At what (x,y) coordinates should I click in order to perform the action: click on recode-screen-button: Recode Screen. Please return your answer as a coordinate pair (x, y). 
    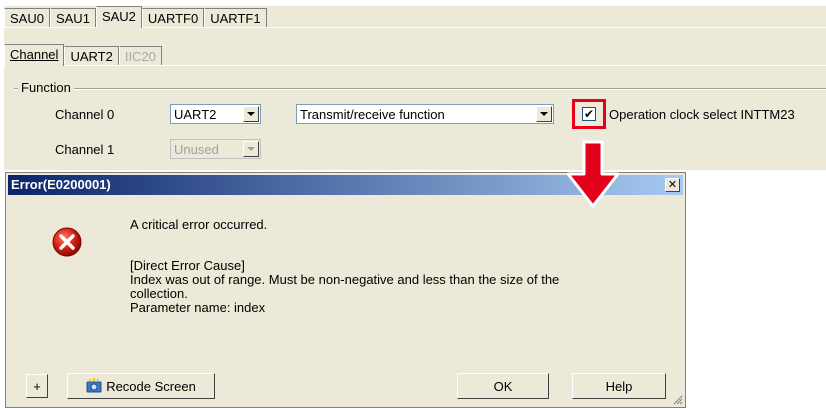
    Looking at the image, I should click on (141, 386).